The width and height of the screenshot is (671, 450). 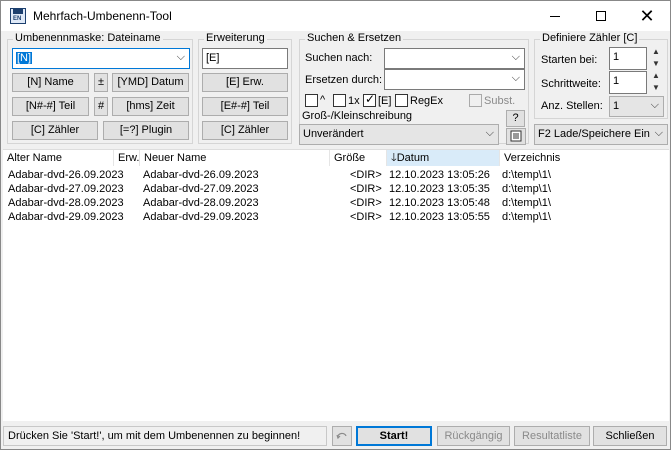 I want to click on option-once-checkbox, so click(x=339, y=100).